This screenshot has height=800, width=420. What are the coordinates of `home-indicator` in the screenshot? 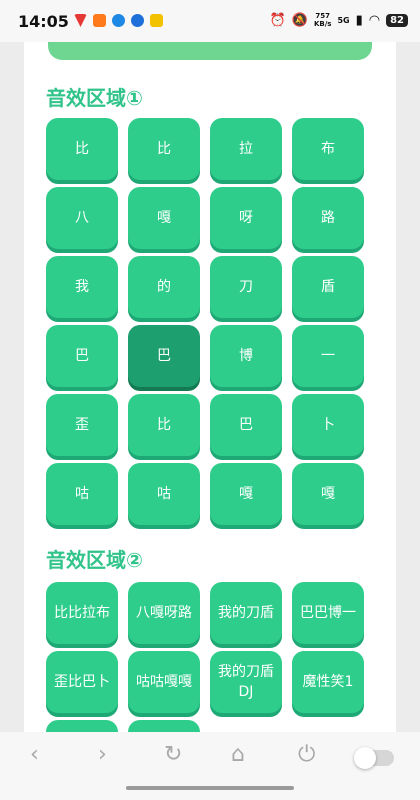 It's located at (210, 788).